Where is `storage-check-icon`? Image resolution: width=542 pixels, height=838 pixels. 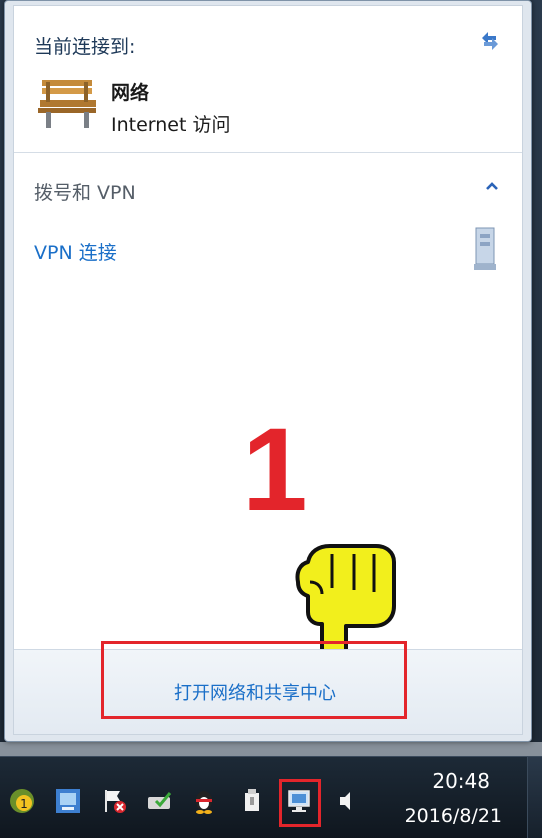
storage-check-icon is located at coordinates (160, 801).